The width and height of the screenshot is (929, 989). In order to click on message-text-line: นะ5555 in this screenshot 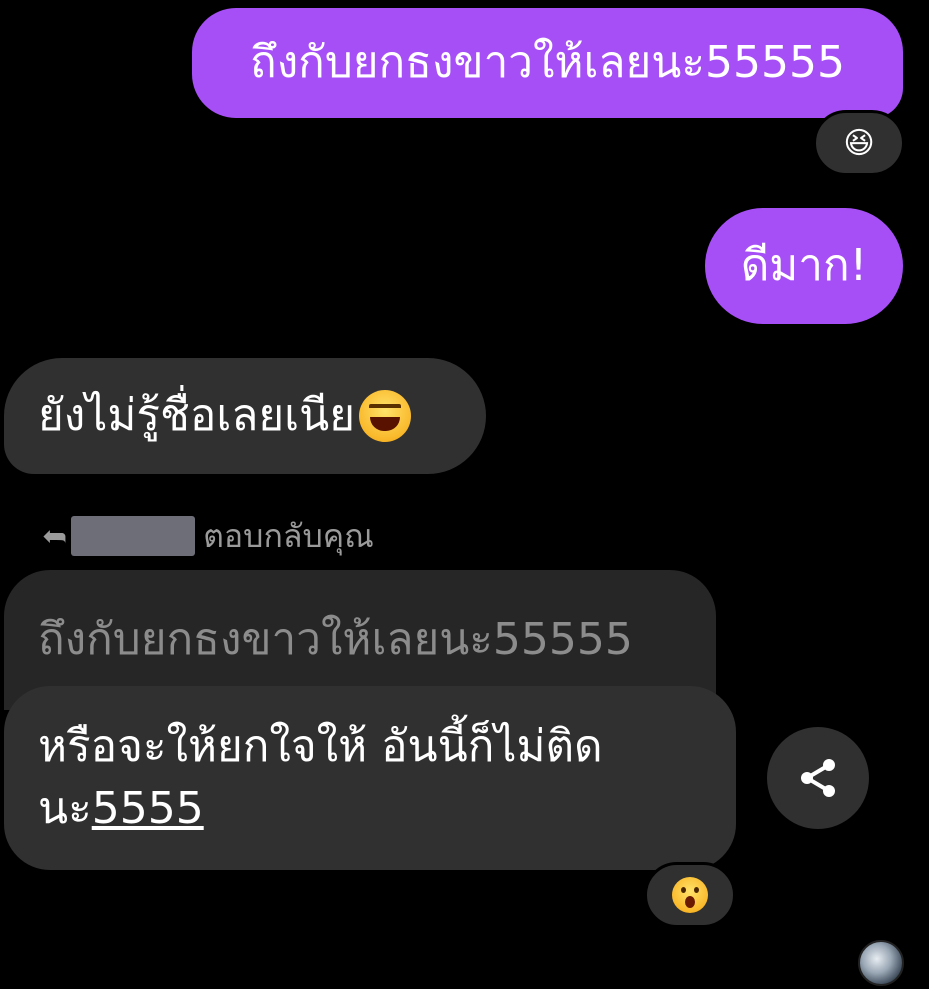, I will do `click(121, 809)`.